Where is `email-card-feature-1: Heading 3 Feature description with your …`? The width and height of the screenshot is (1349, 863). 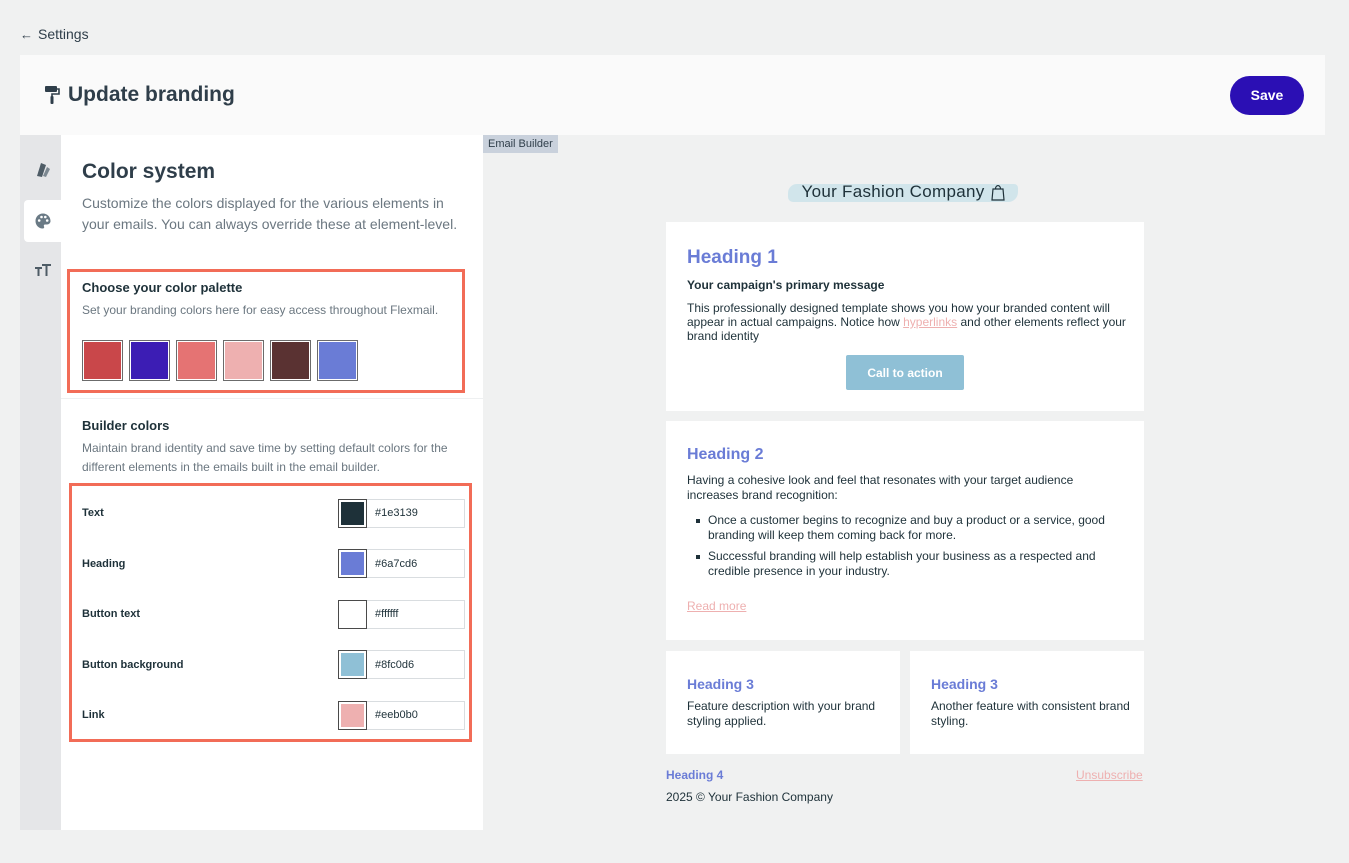 email-card-feature-1: Heading 3 Feature description with your … is located at coordinates (783, 702).